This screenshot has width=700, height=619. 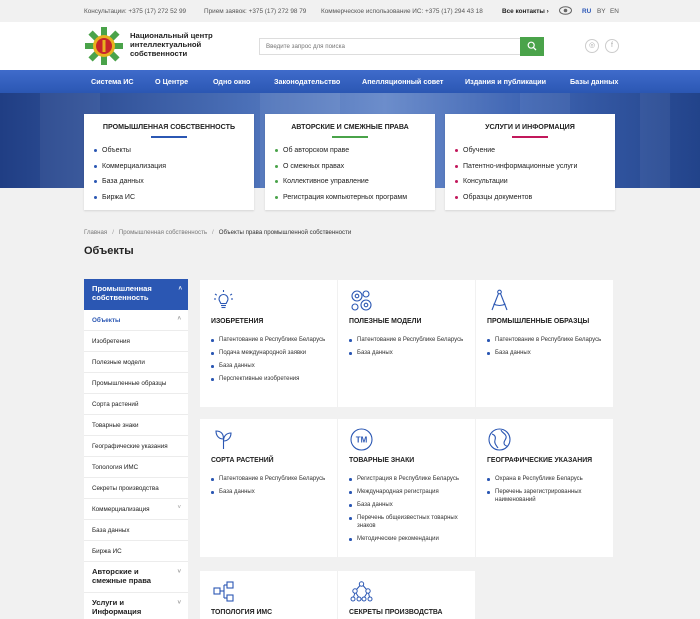 What do you see at coordinates (136, 467) in the screenshot?
I see `sidebar-item-ic-topology: Топология ИМС` at bounding box center [136, 467].